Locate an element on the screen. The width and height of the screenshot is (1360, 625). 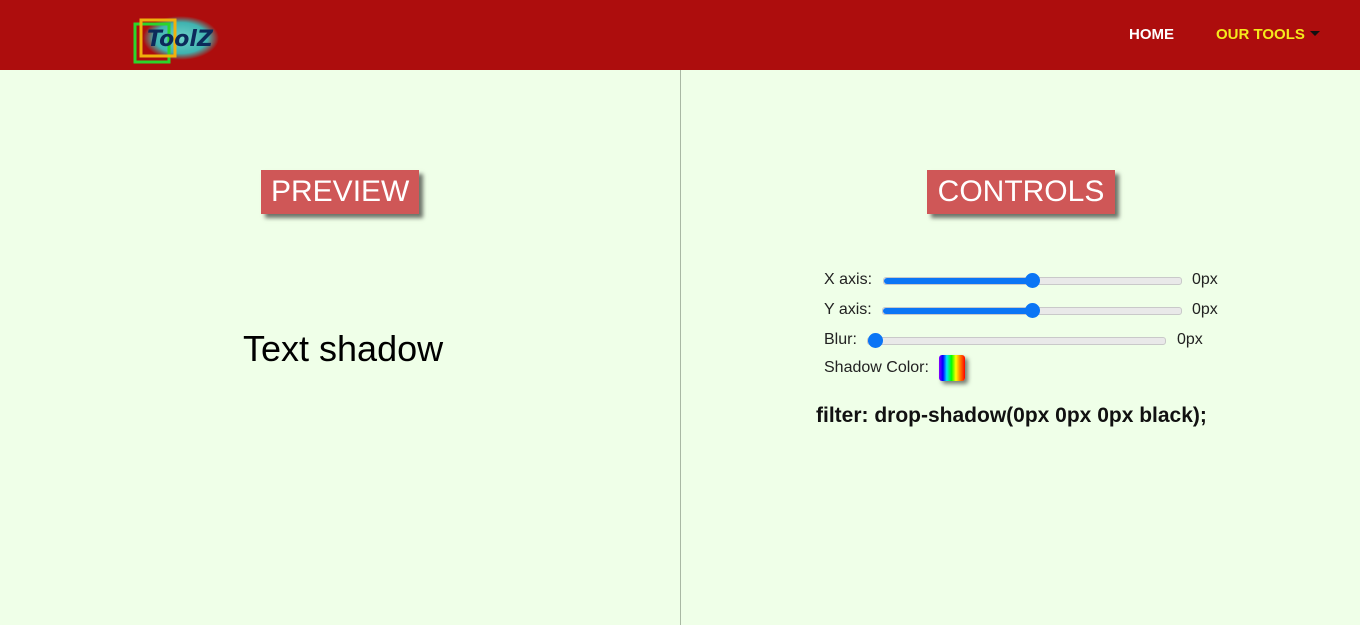
y-axis-slider-thumb is located at coordinates (1032, 310).